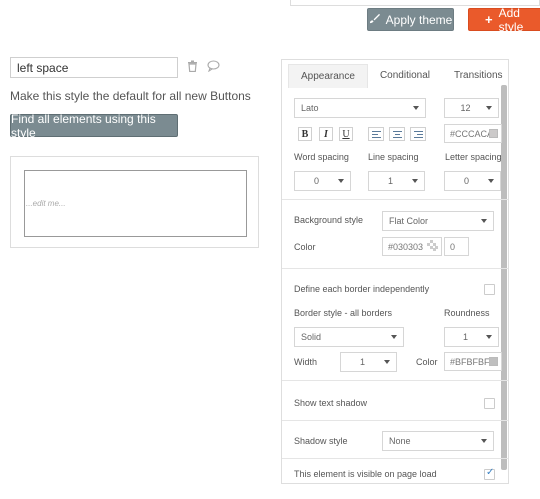 The width and height of the screenshot is (540, 499). Describe the element at coordinates (467, 313) in the screenshot. I see `roundness-label: Roundness` at that location.